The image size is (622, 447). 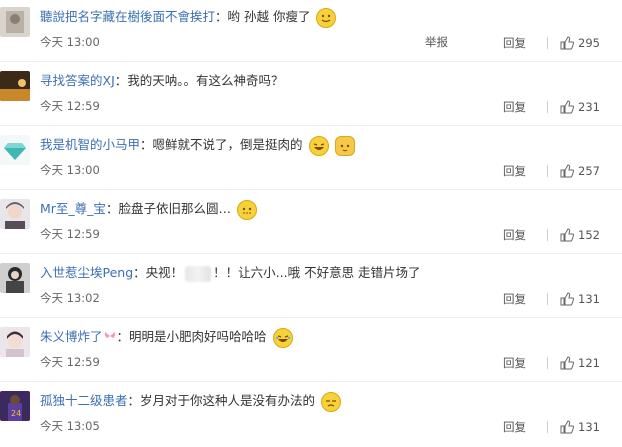 I want to click on comment-item: 寻找答案的XJ：我的天呐。。有这么神奇吗？ 今天 12:59 回复 231, so click(x=311, y=95).